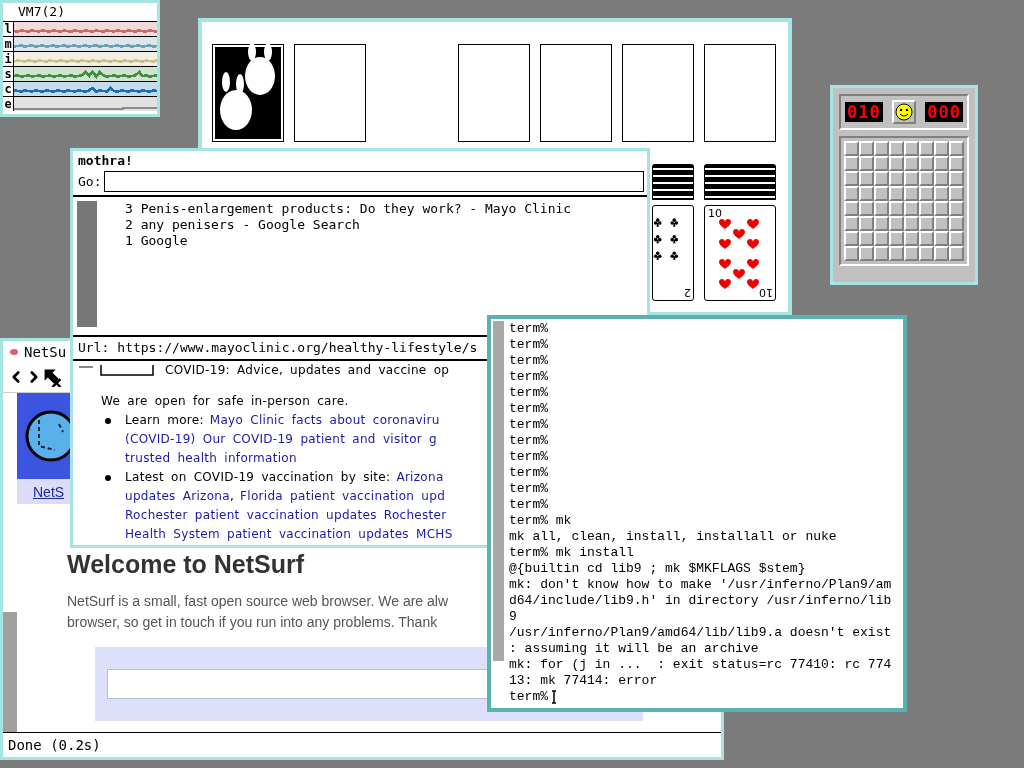 This screenshot has height=768, width=1024. Describe the element at coordinates (343, 496) in the screenshot. I see `link: Florida patient vaccination upd` at that location.